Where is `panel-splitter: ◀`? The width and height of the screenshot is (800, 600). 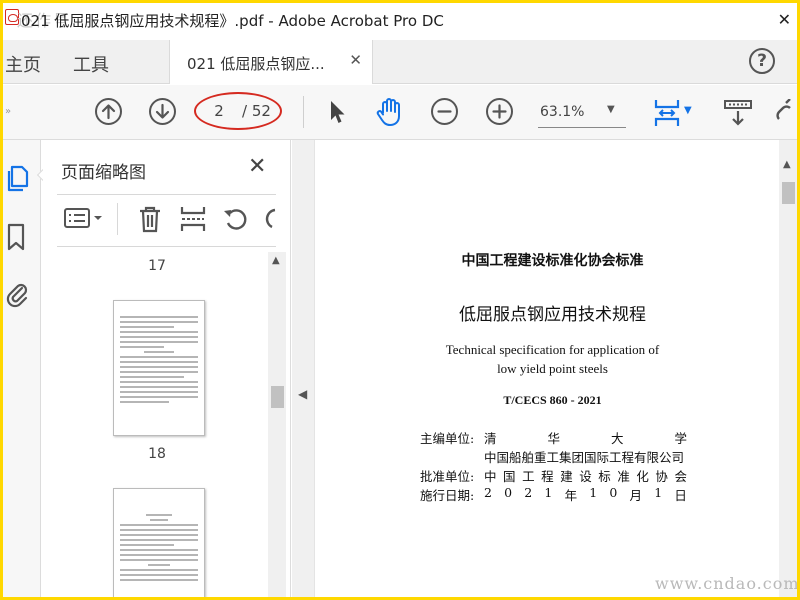
panel-splitter: ◀ is located at coordinates (303, 368).